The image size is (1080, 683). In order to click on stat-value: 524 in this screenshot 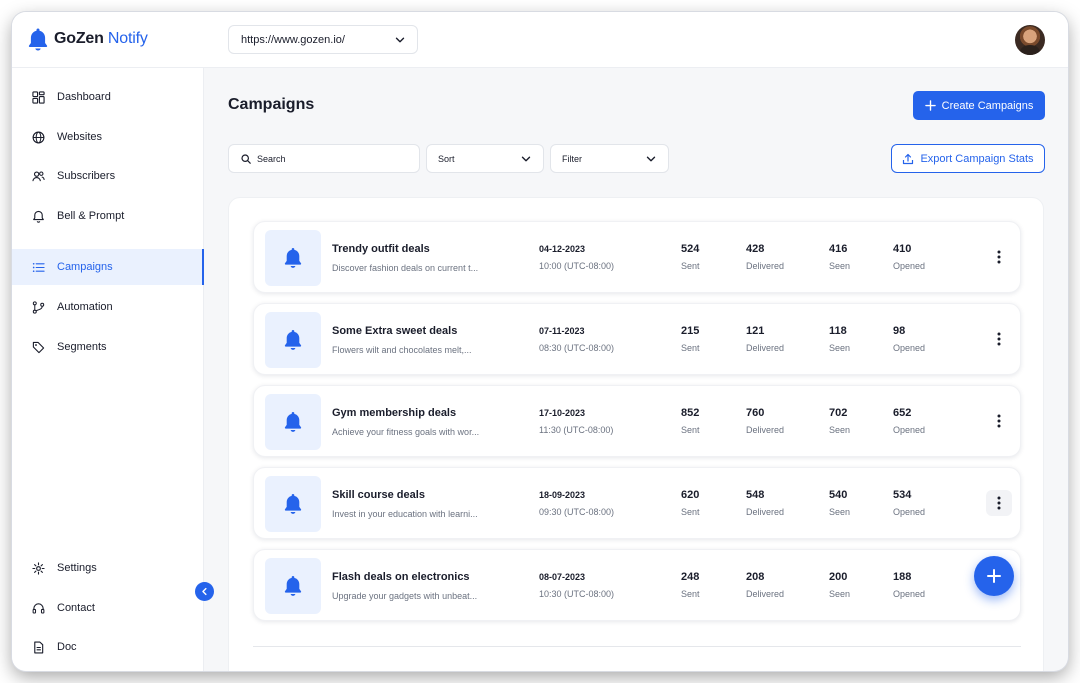, I will do `click(690, 249)`.